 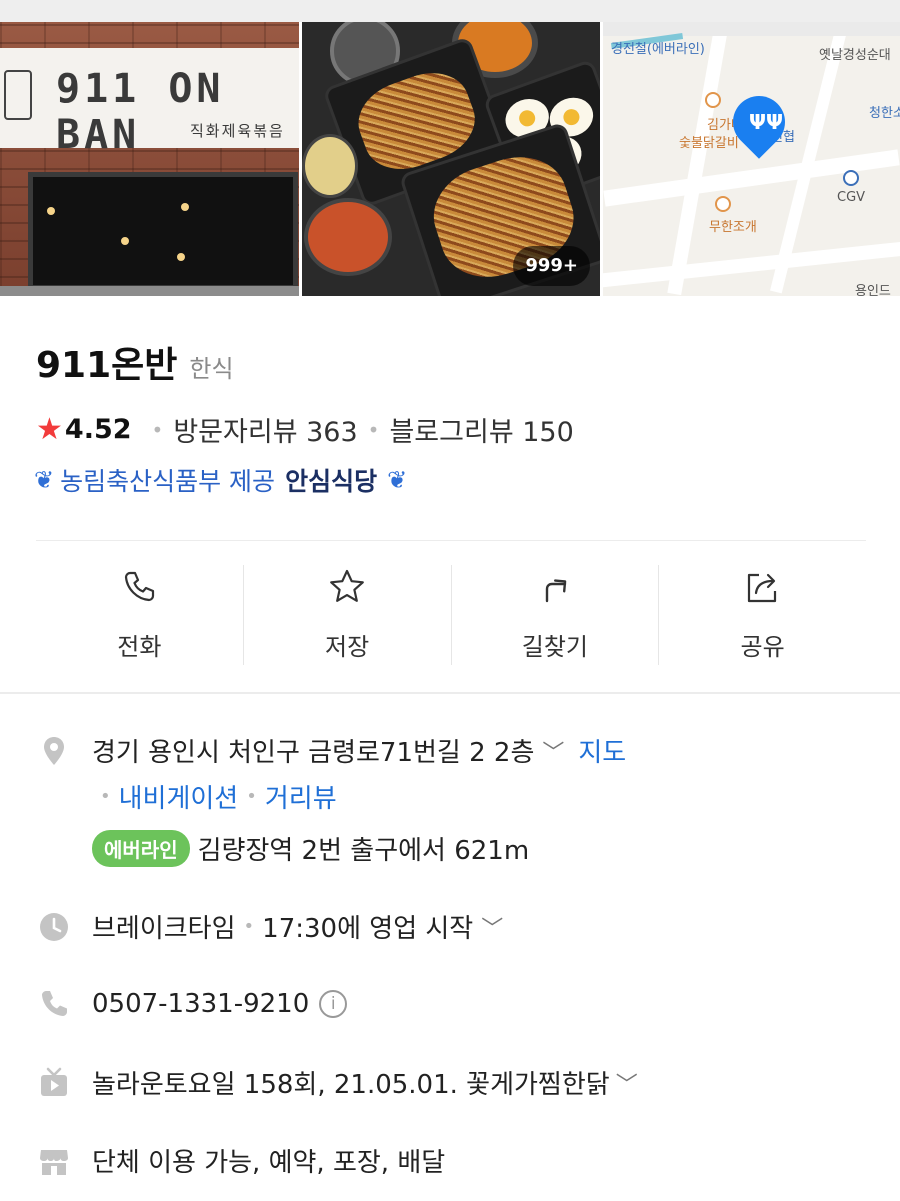 I want to click on laurel-left-icon: ❦, so click(x=44, y=480).